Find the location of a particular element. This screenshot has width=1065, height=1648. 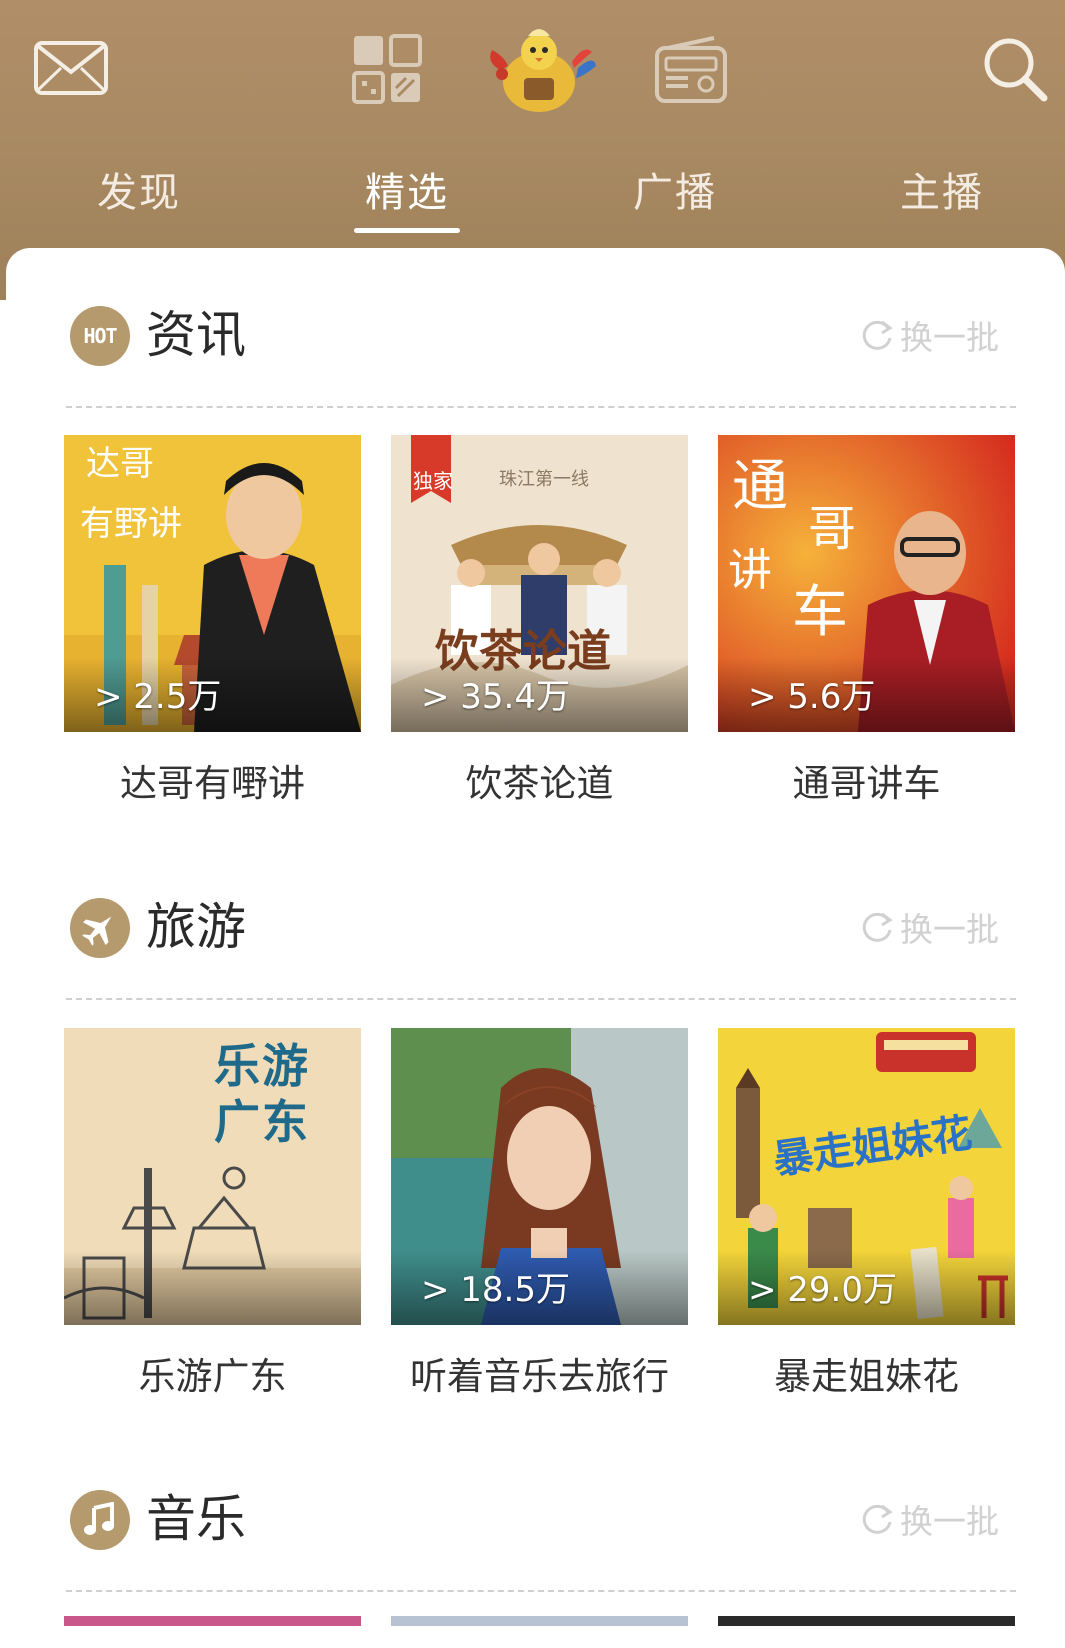

tab-broadcast: 广播 is located at coordinates (675, 189).